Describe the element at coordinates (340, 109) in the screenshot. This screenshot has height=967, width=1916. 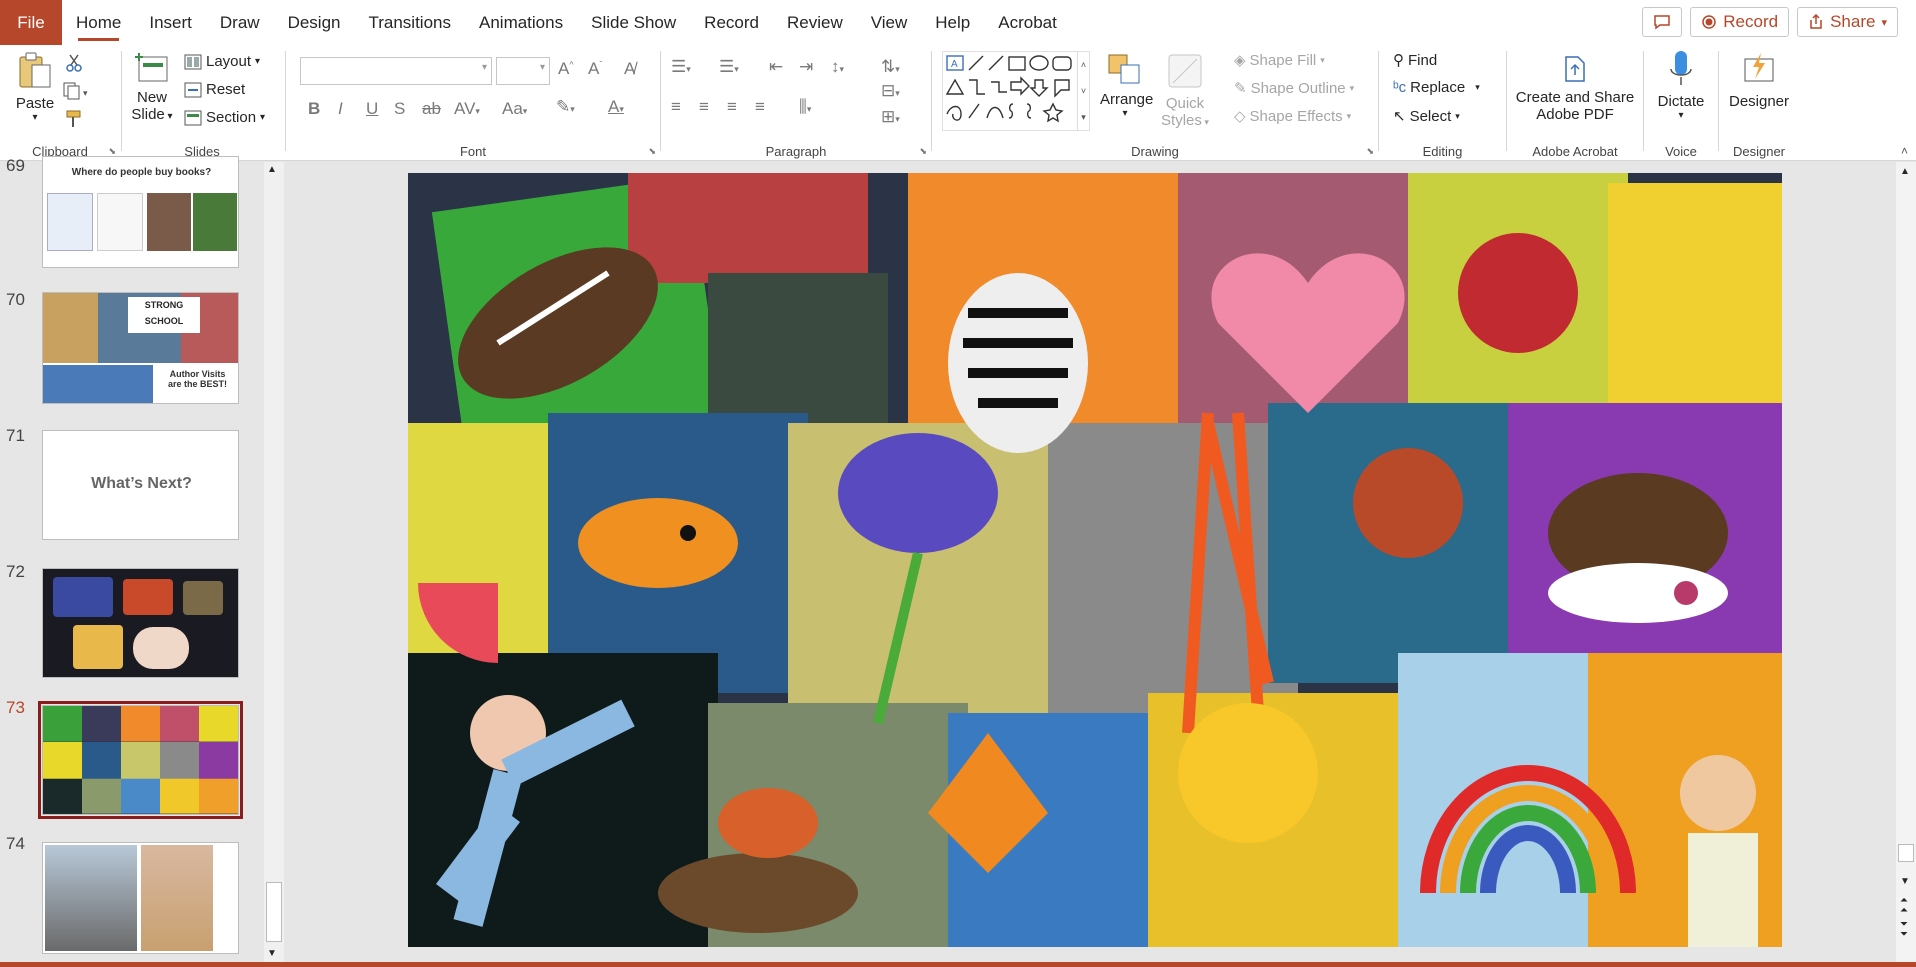
I see `italic-icon: I` at that location.